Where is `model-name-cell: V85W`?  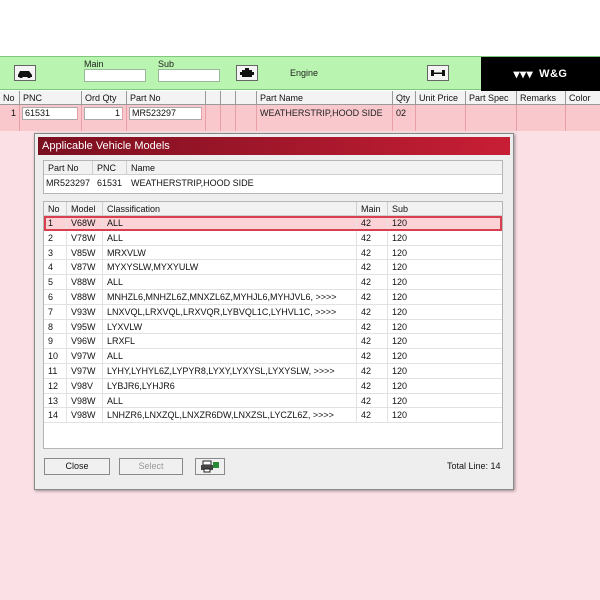
model-name-cell: V85W is located at coordinates (85, 252).